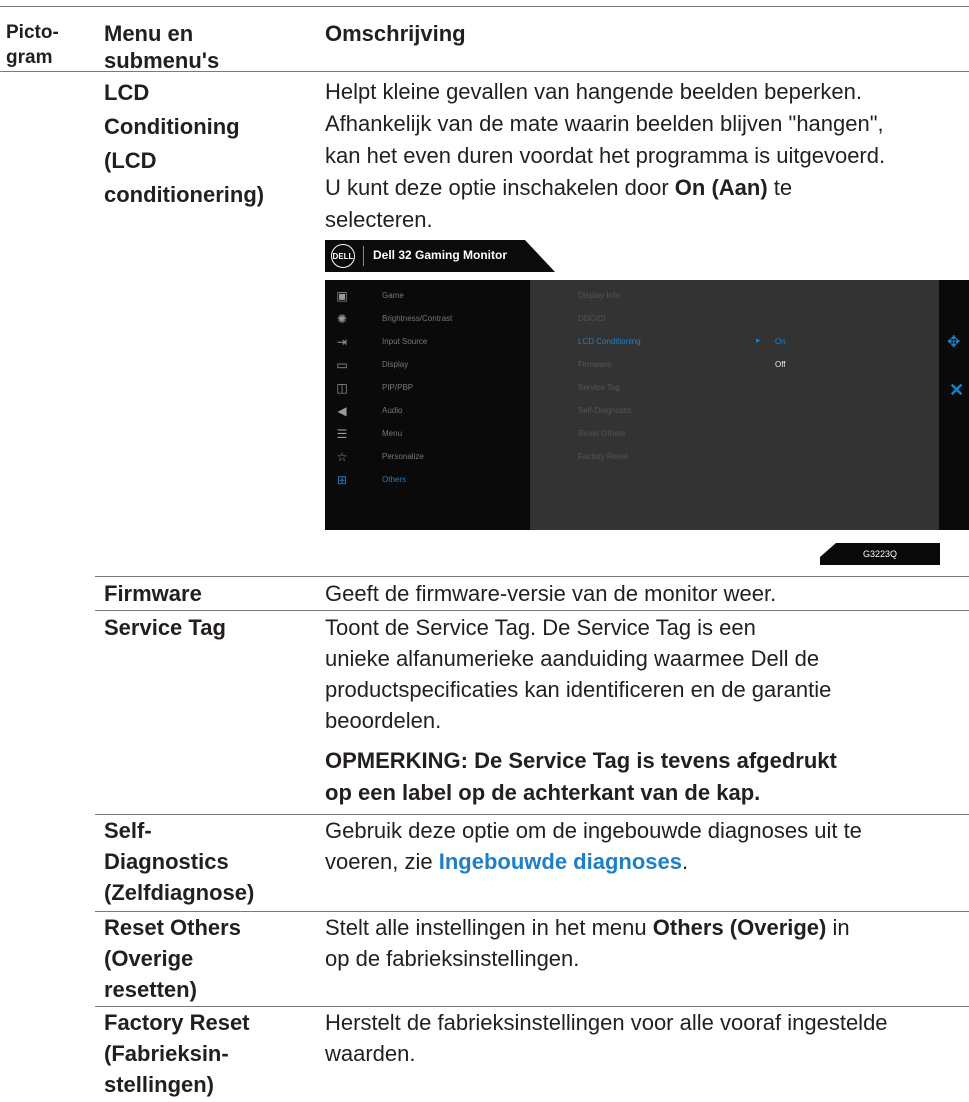 Image resolution: width=969 pixels, height=1102 pixels. Describe the element at coordinates (405, 341) in the screenshot. I see `osd-menu-label: Input Source` at that location.